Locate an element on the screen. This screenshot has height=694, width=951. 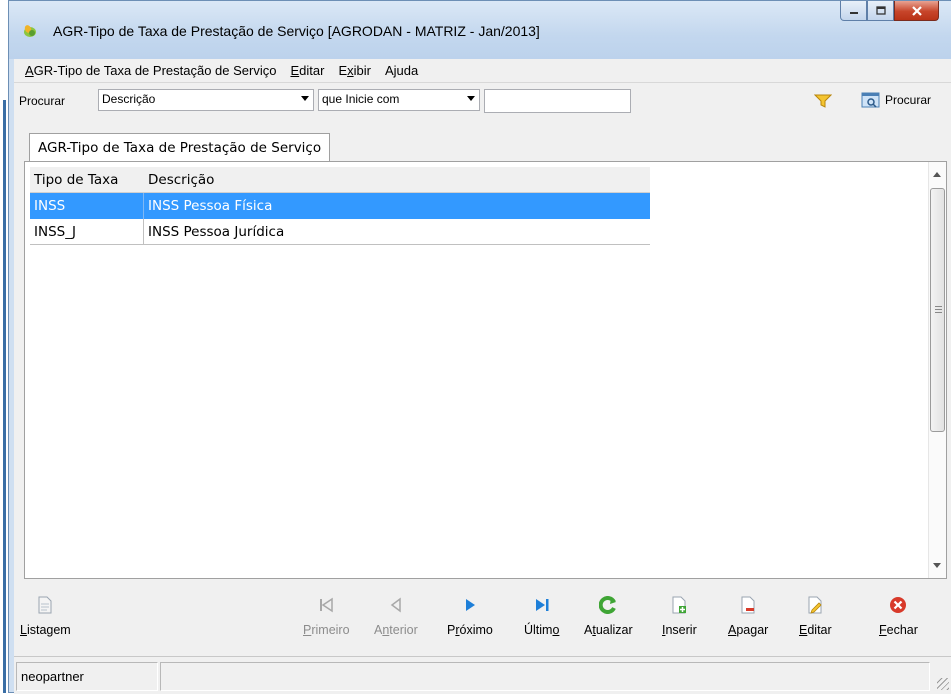
atualizar-button: Atualizar is located at coordinates (608, 616).